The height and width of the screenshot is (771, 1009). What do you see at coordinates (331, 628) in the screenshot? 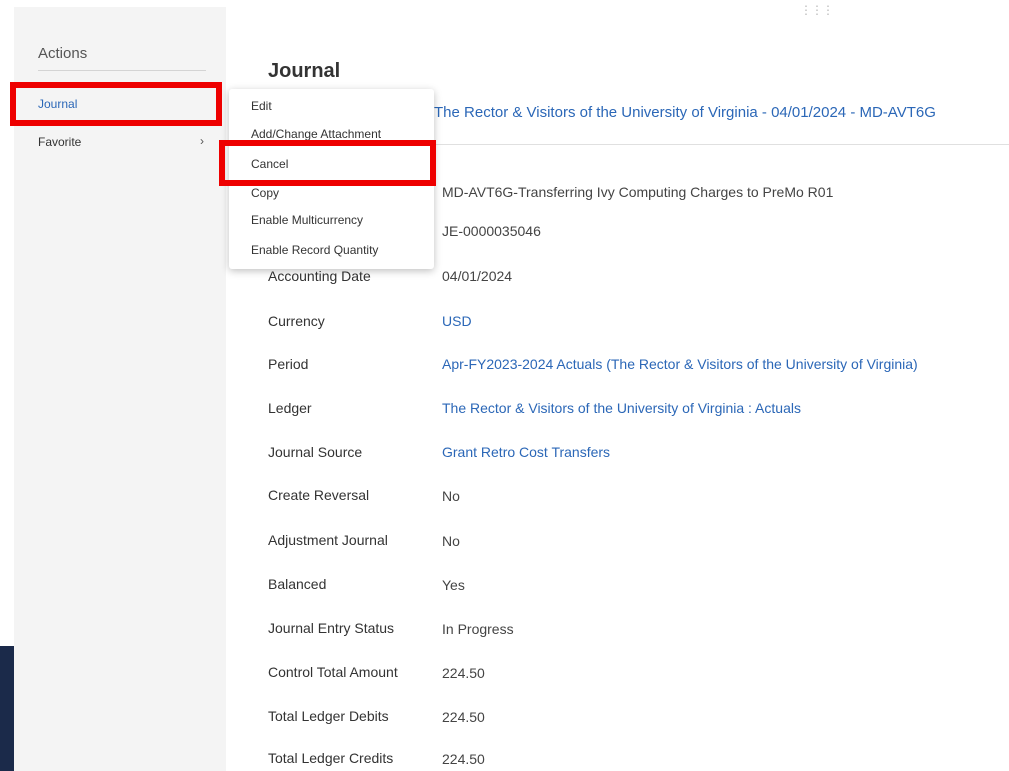
I see `field-label: Journal Entry Status` at bounding box center [331, 628].